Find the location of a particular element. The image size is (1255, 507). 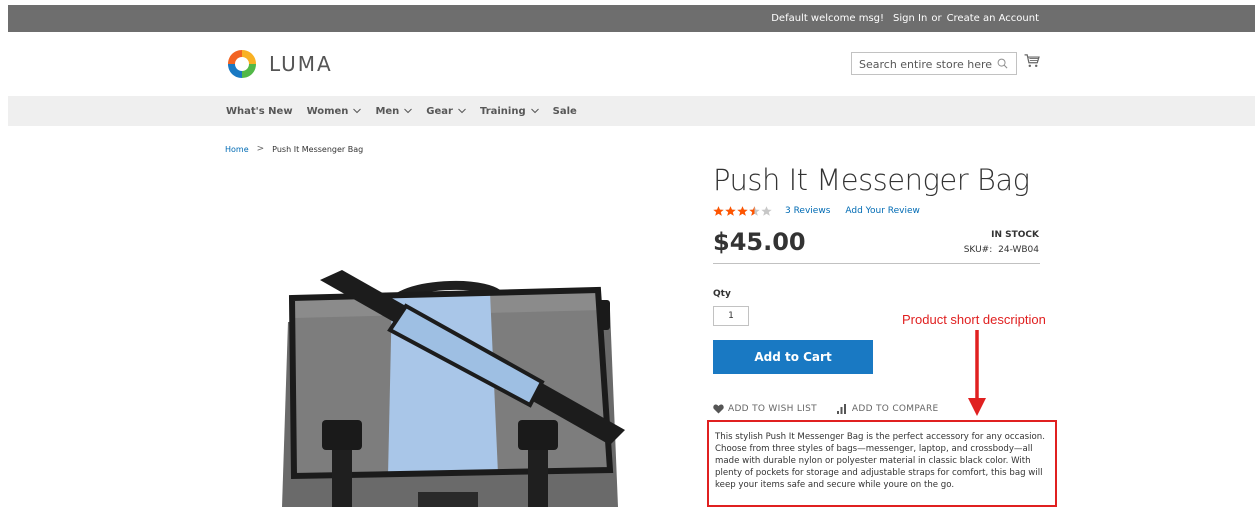

sku: SKU#: 24-WB04 is located at coordinates (1001, 250).